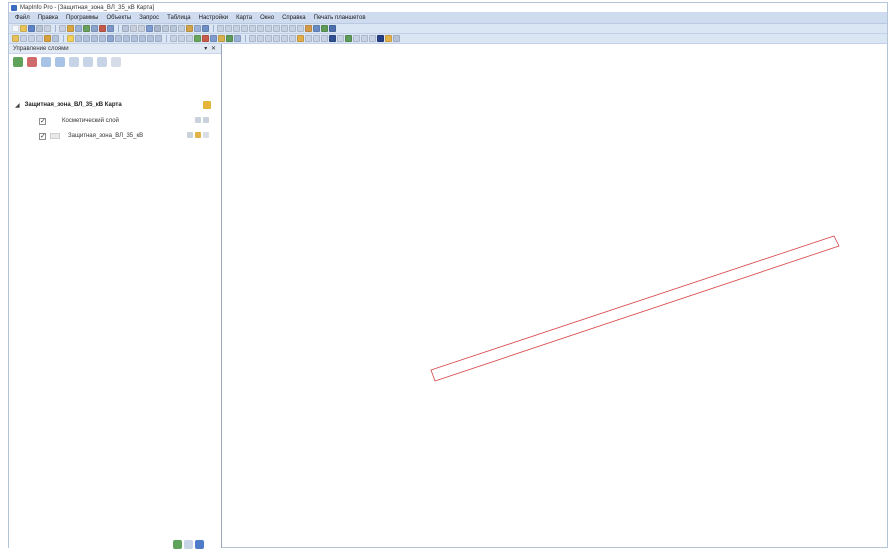 The image size is (891, 554). What do you see at coordinates (276, 28) in the screenshot?
I see `text-tool-icon` at bounding box center [276, 28].